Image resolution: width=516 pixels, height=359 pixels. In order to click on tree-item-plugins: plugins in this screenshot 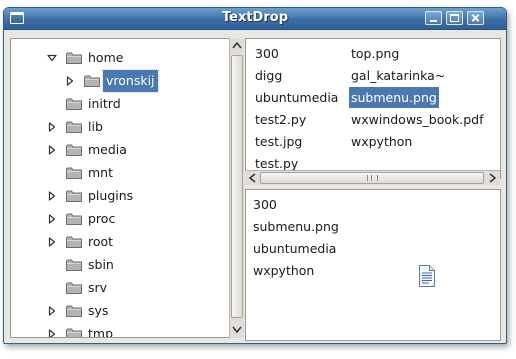, I will do `click(120, 196)`.